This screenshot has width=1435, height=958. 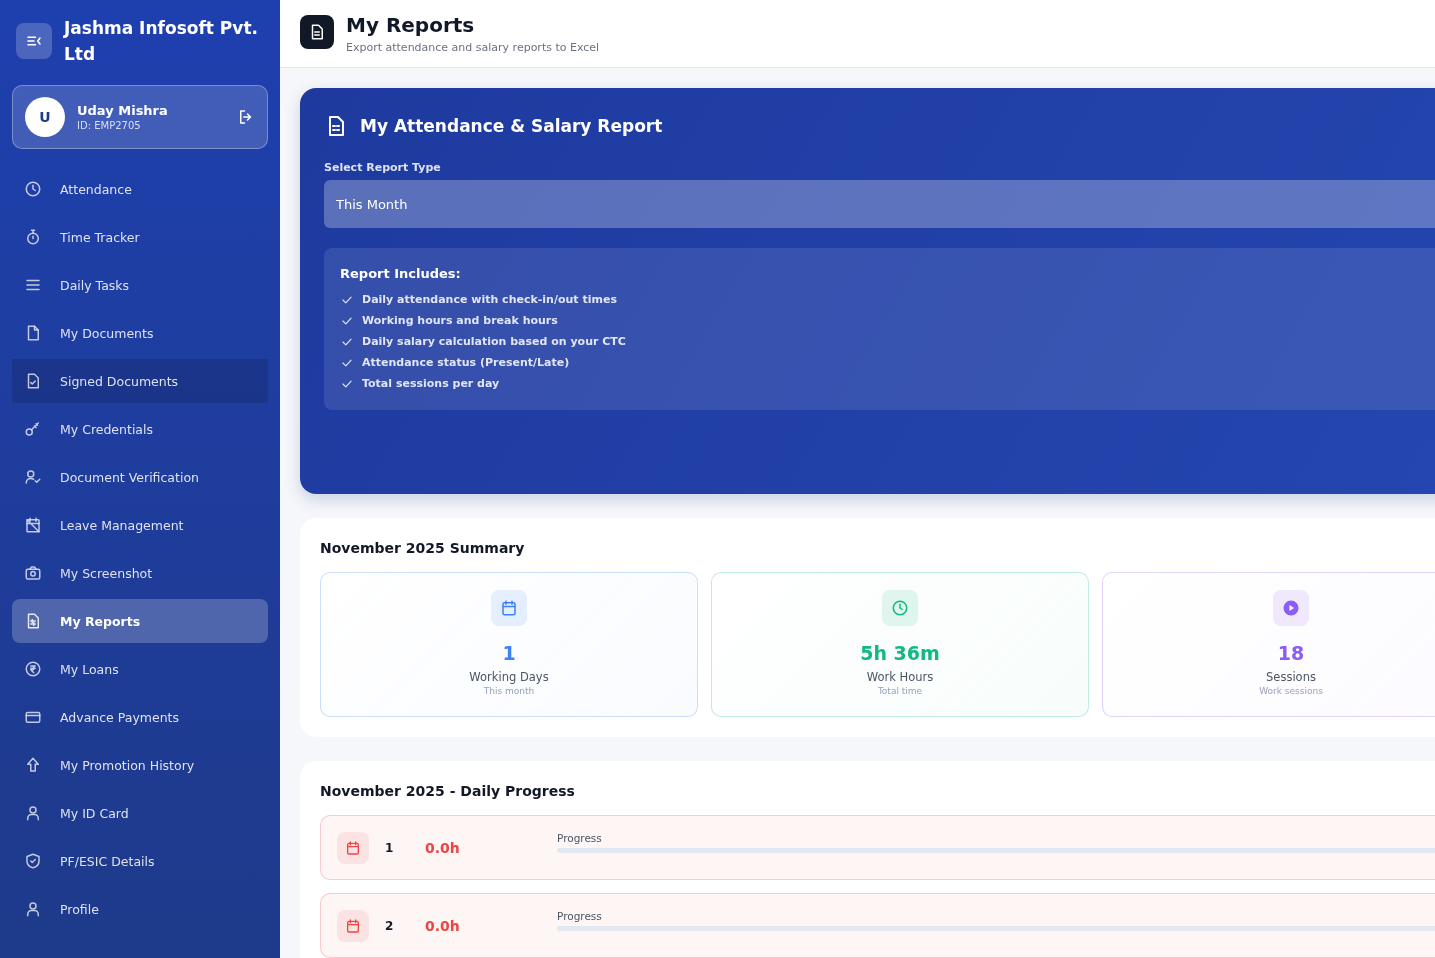 What do you see at coordinates (161, 41) in the screenshot?
I see `company-name: Jashma Infosoft Pvt. Ltd` at bounding box center [161, 41].